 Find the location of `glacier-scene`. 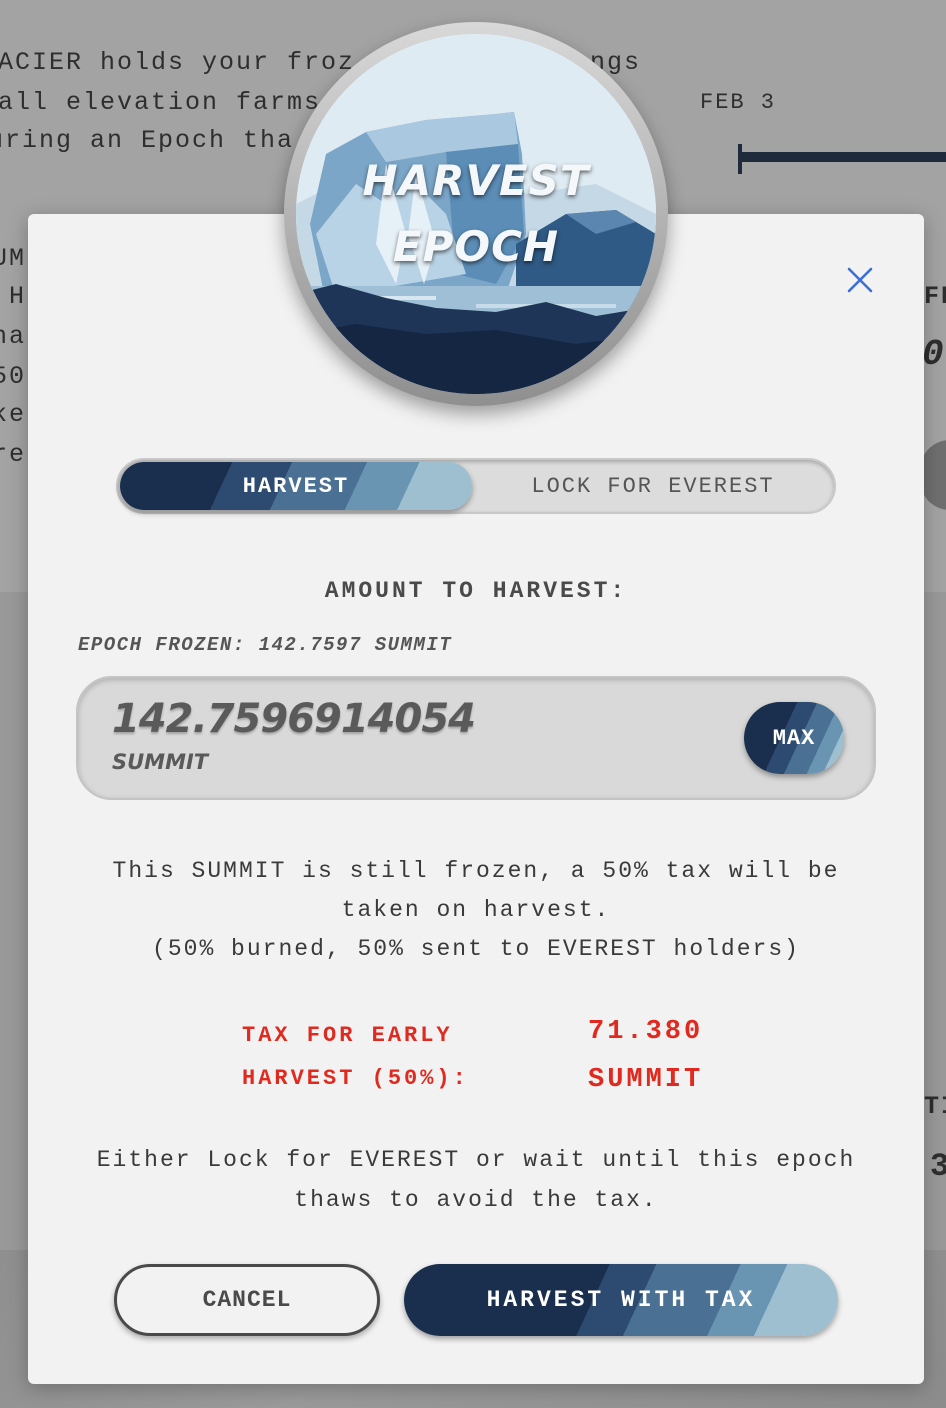

glacier-scene is located at coordinates (476, 214).